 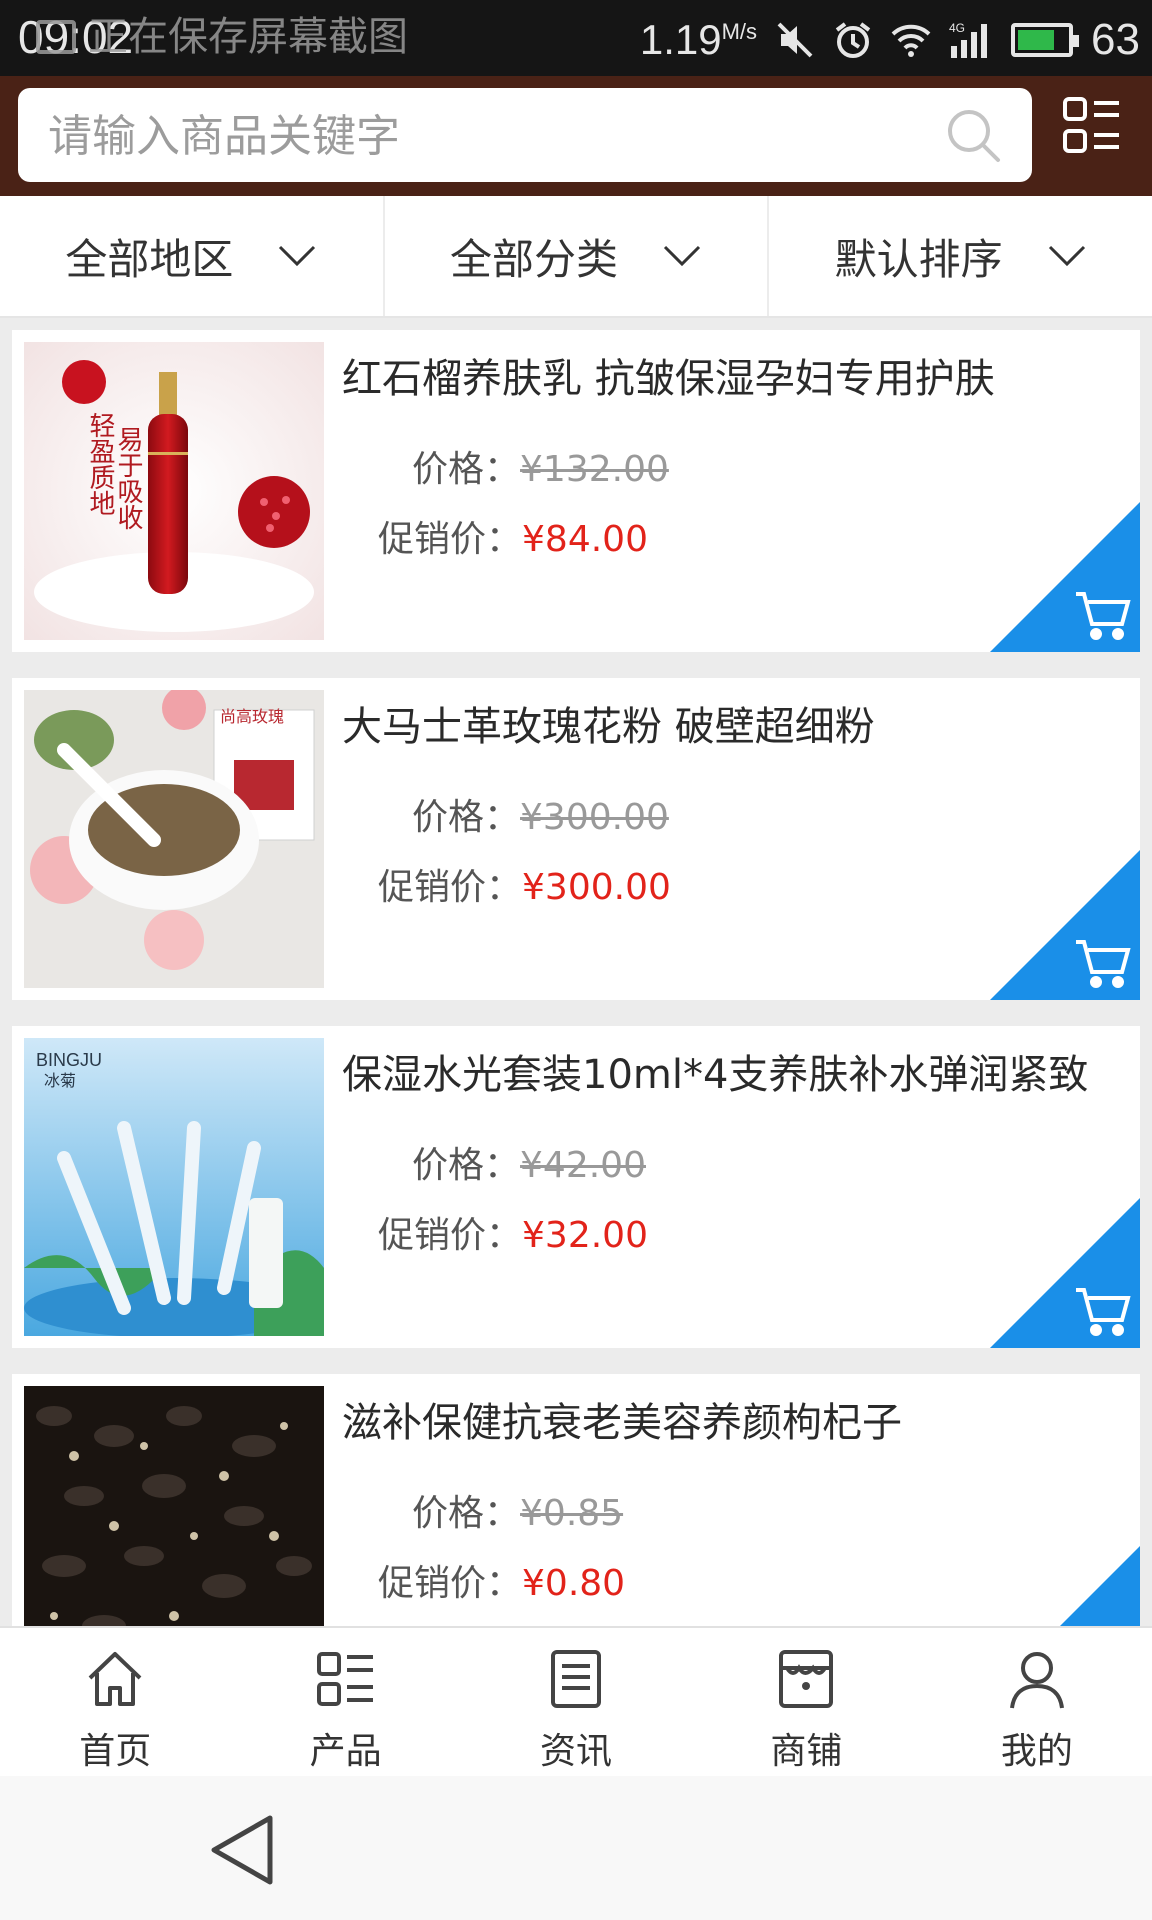 I want to click on shop-icon, so click(x=806, y=1679).